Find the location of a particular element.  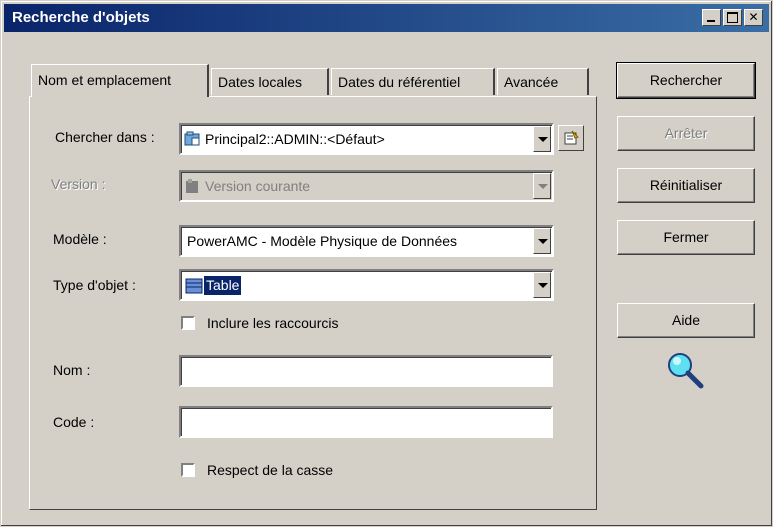

fermer-button: Fermer is located at coordinates (686, 237).